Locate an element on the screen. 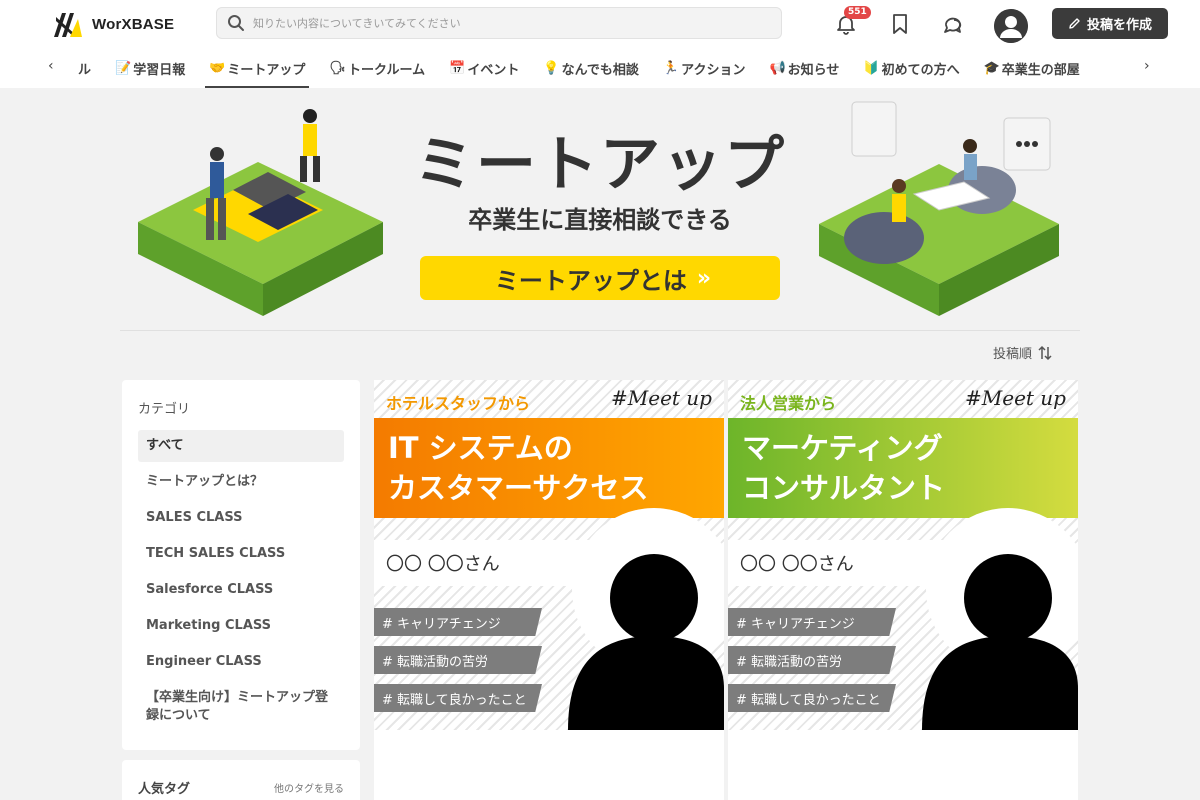 This screenshot has width=1200, height=800. nav-prev-arrow: ‹ is located at coordinates (51, 66).